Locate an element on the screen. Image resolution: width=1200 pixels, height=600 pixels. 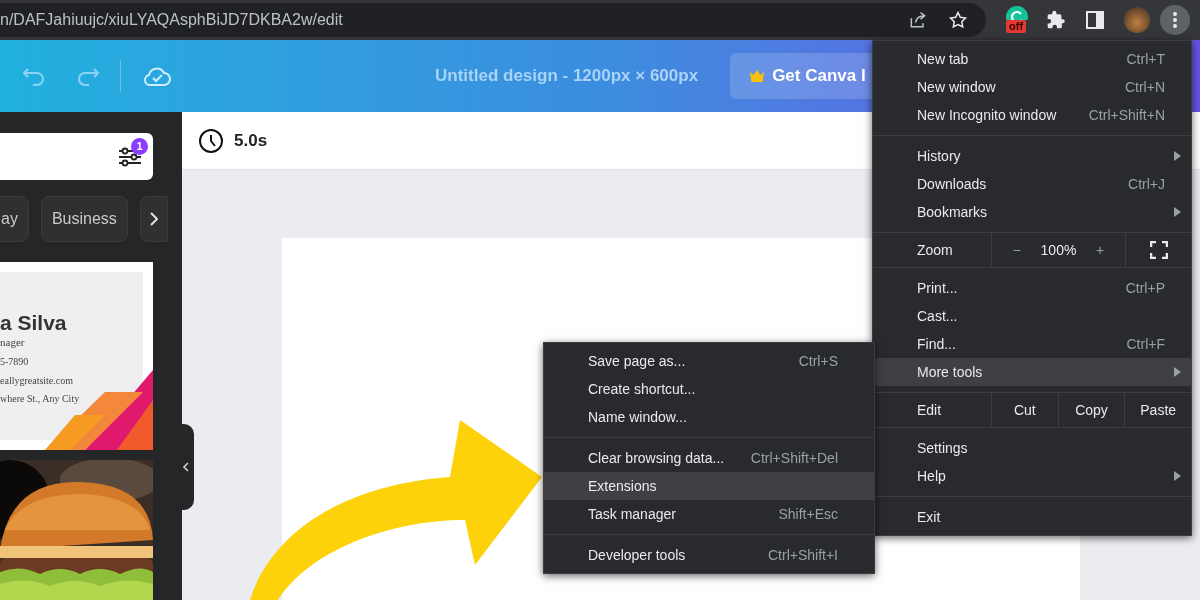
card-detail: eallygreatsite.com is located at coordinates (37, 380).